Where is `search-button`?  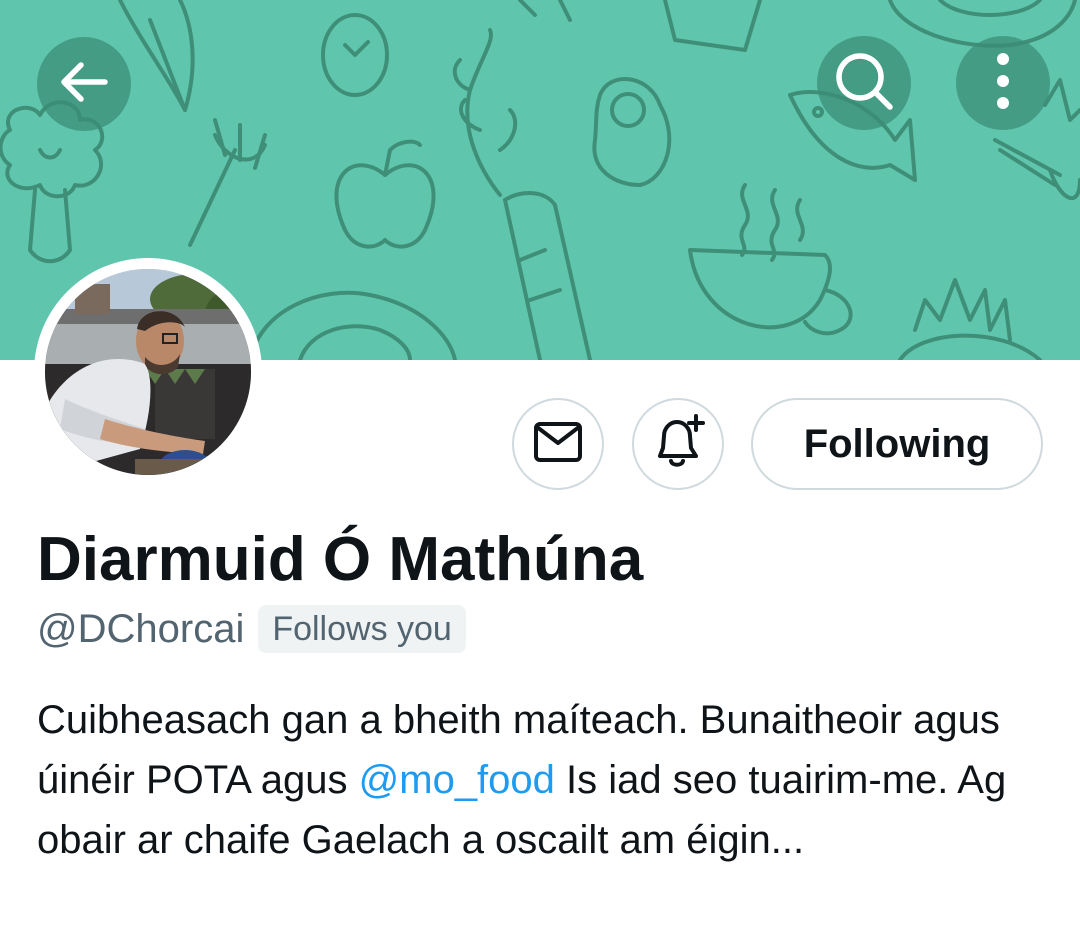
search-button is located at coordinates (864, 83).